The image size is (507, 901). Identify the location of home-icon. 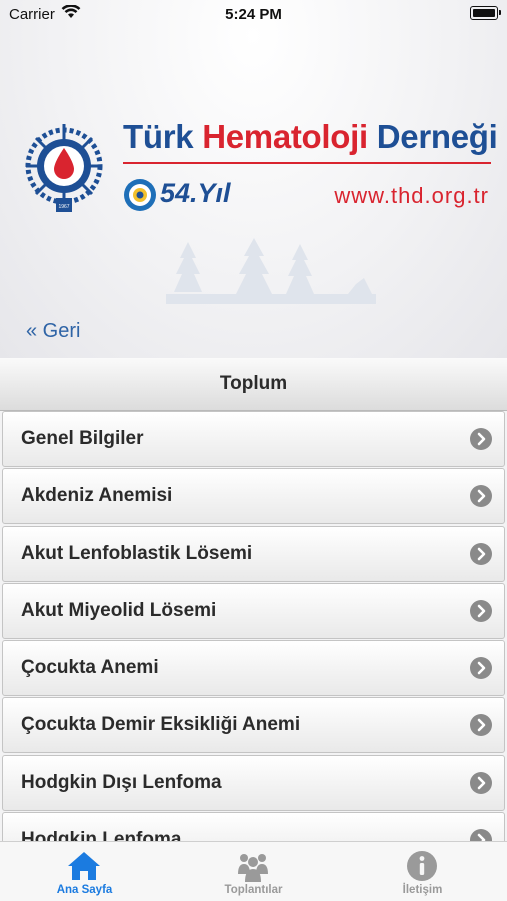
(84, 866).